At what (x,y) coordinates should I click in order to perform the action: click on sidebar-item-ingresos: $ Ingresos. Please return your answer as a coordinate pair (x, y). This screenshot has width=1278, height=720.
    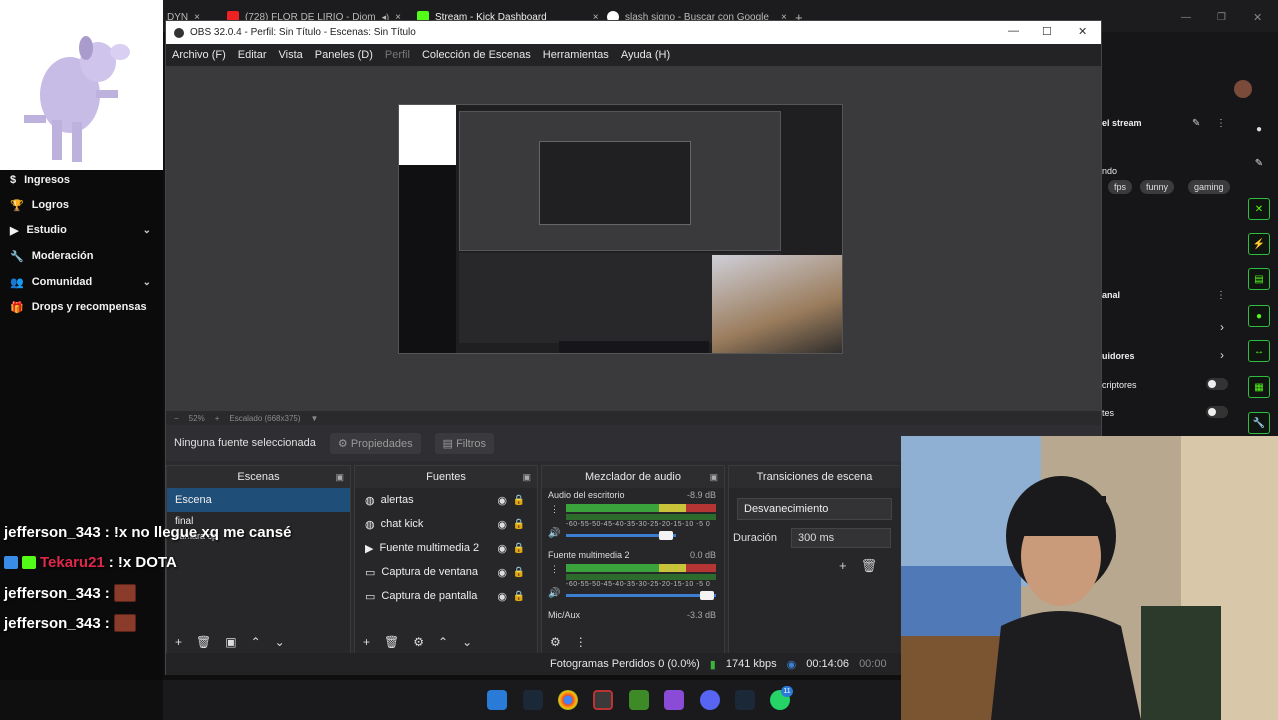
    Looking at the image, I should click on (82, 180).